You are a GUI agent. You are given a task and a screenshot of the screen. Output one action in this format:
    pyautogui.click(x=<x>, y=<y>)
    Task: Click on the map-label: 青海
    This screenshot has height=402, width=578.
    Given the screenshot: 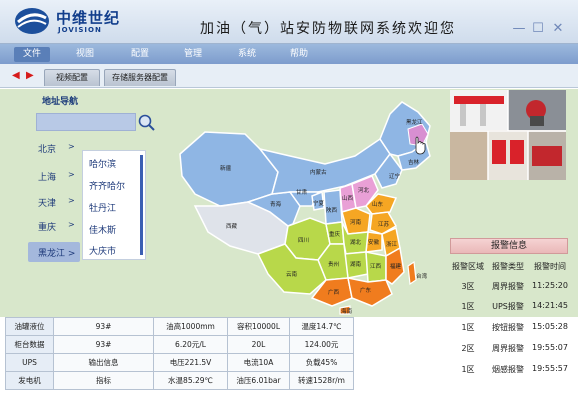 What is the action you would take?
    pyautogui.click(x=276, y=204)
    